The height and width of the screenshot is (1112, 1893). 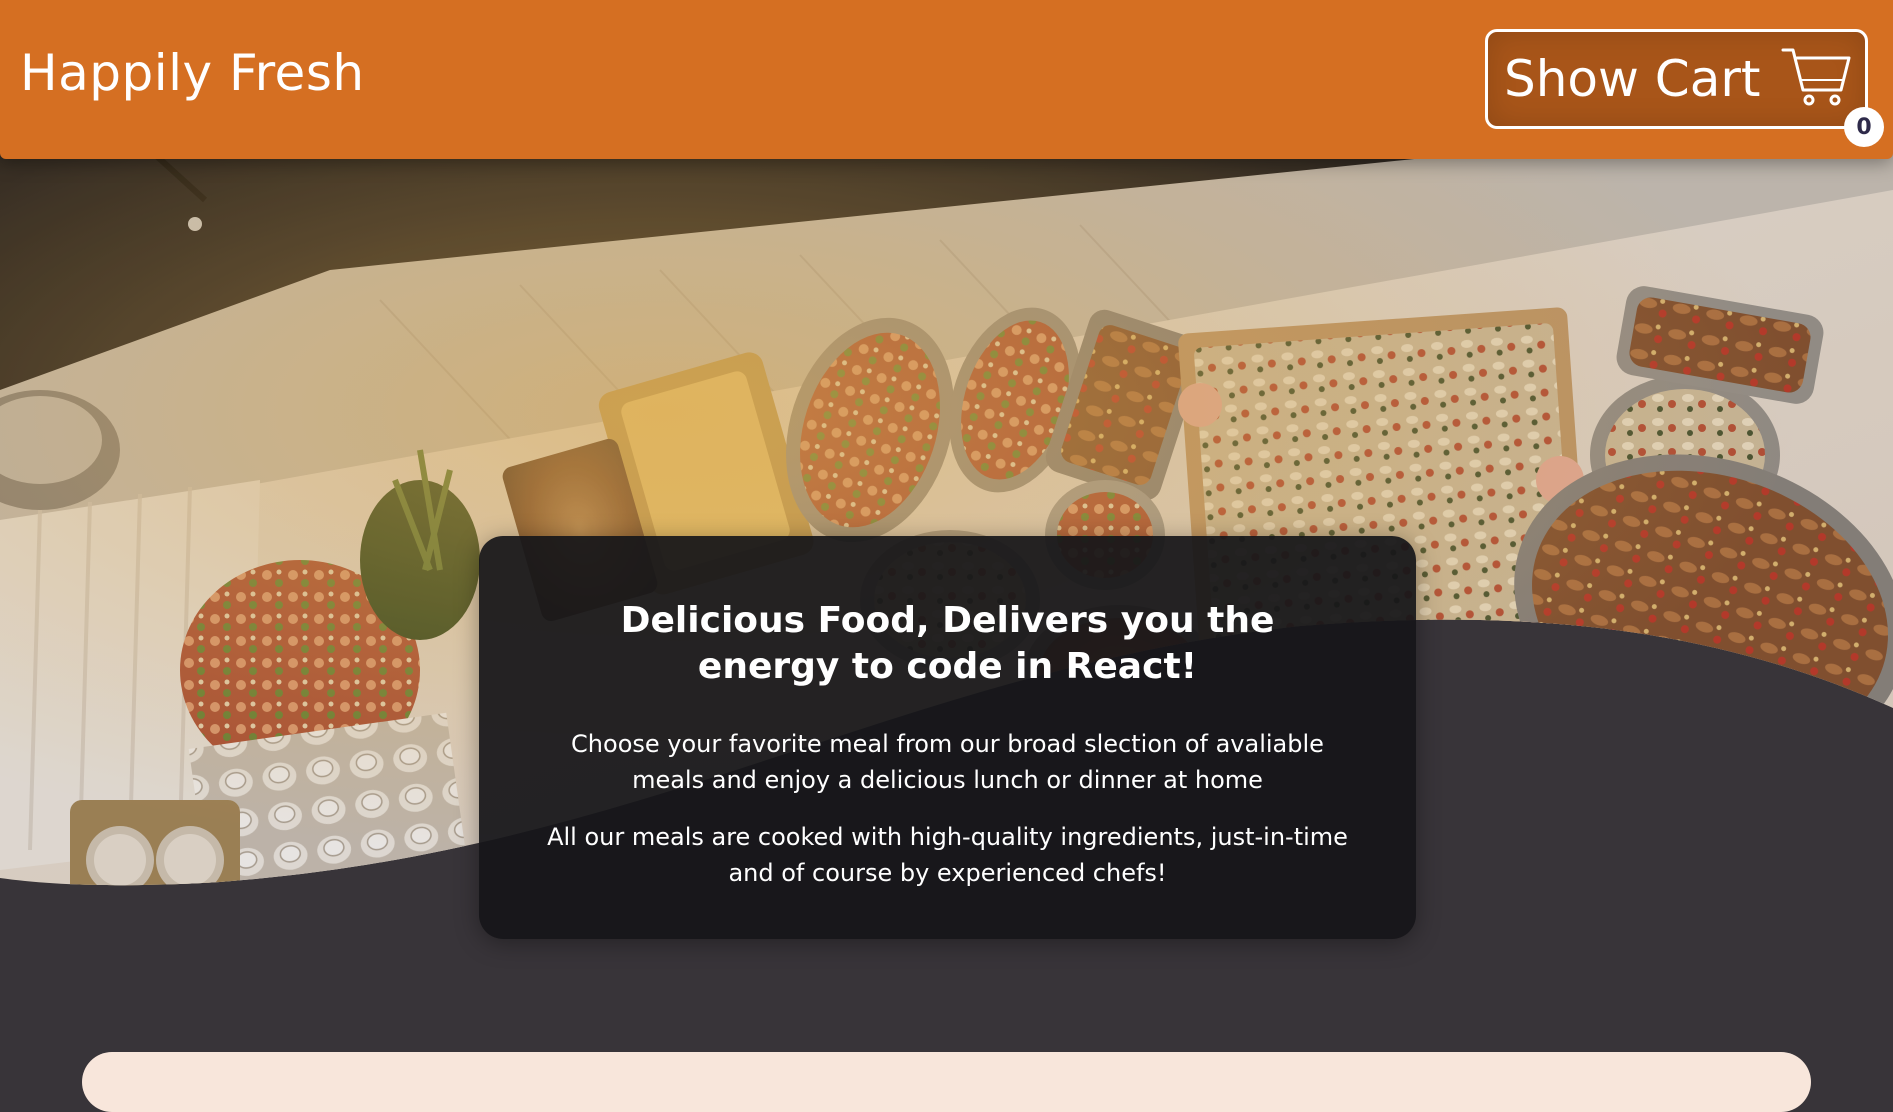 I want to click on show-cart-button: Show Cart, so click(x=1676, y=79).